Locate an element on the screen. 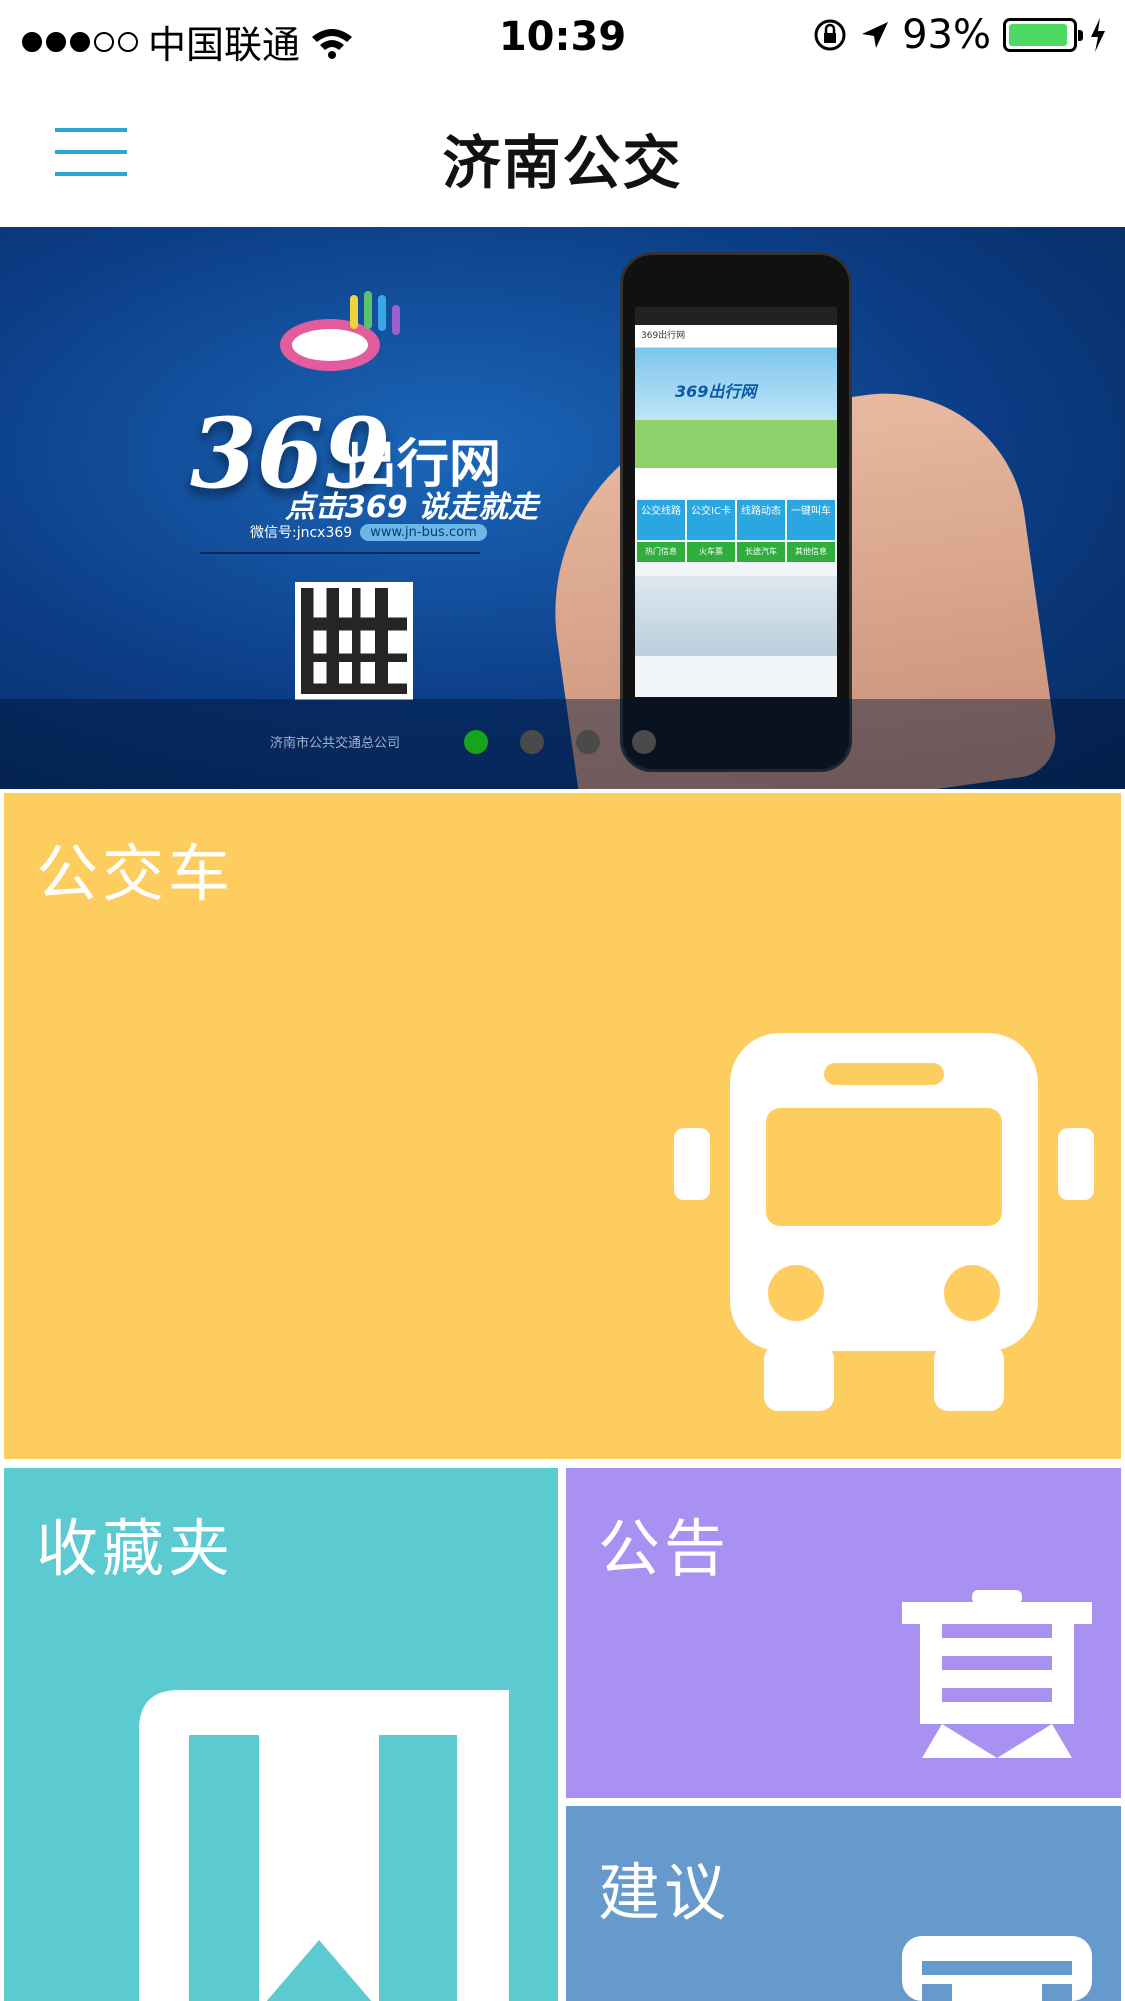  phone-screen-hero: 369出行网 is located at coordinates (736, 408).